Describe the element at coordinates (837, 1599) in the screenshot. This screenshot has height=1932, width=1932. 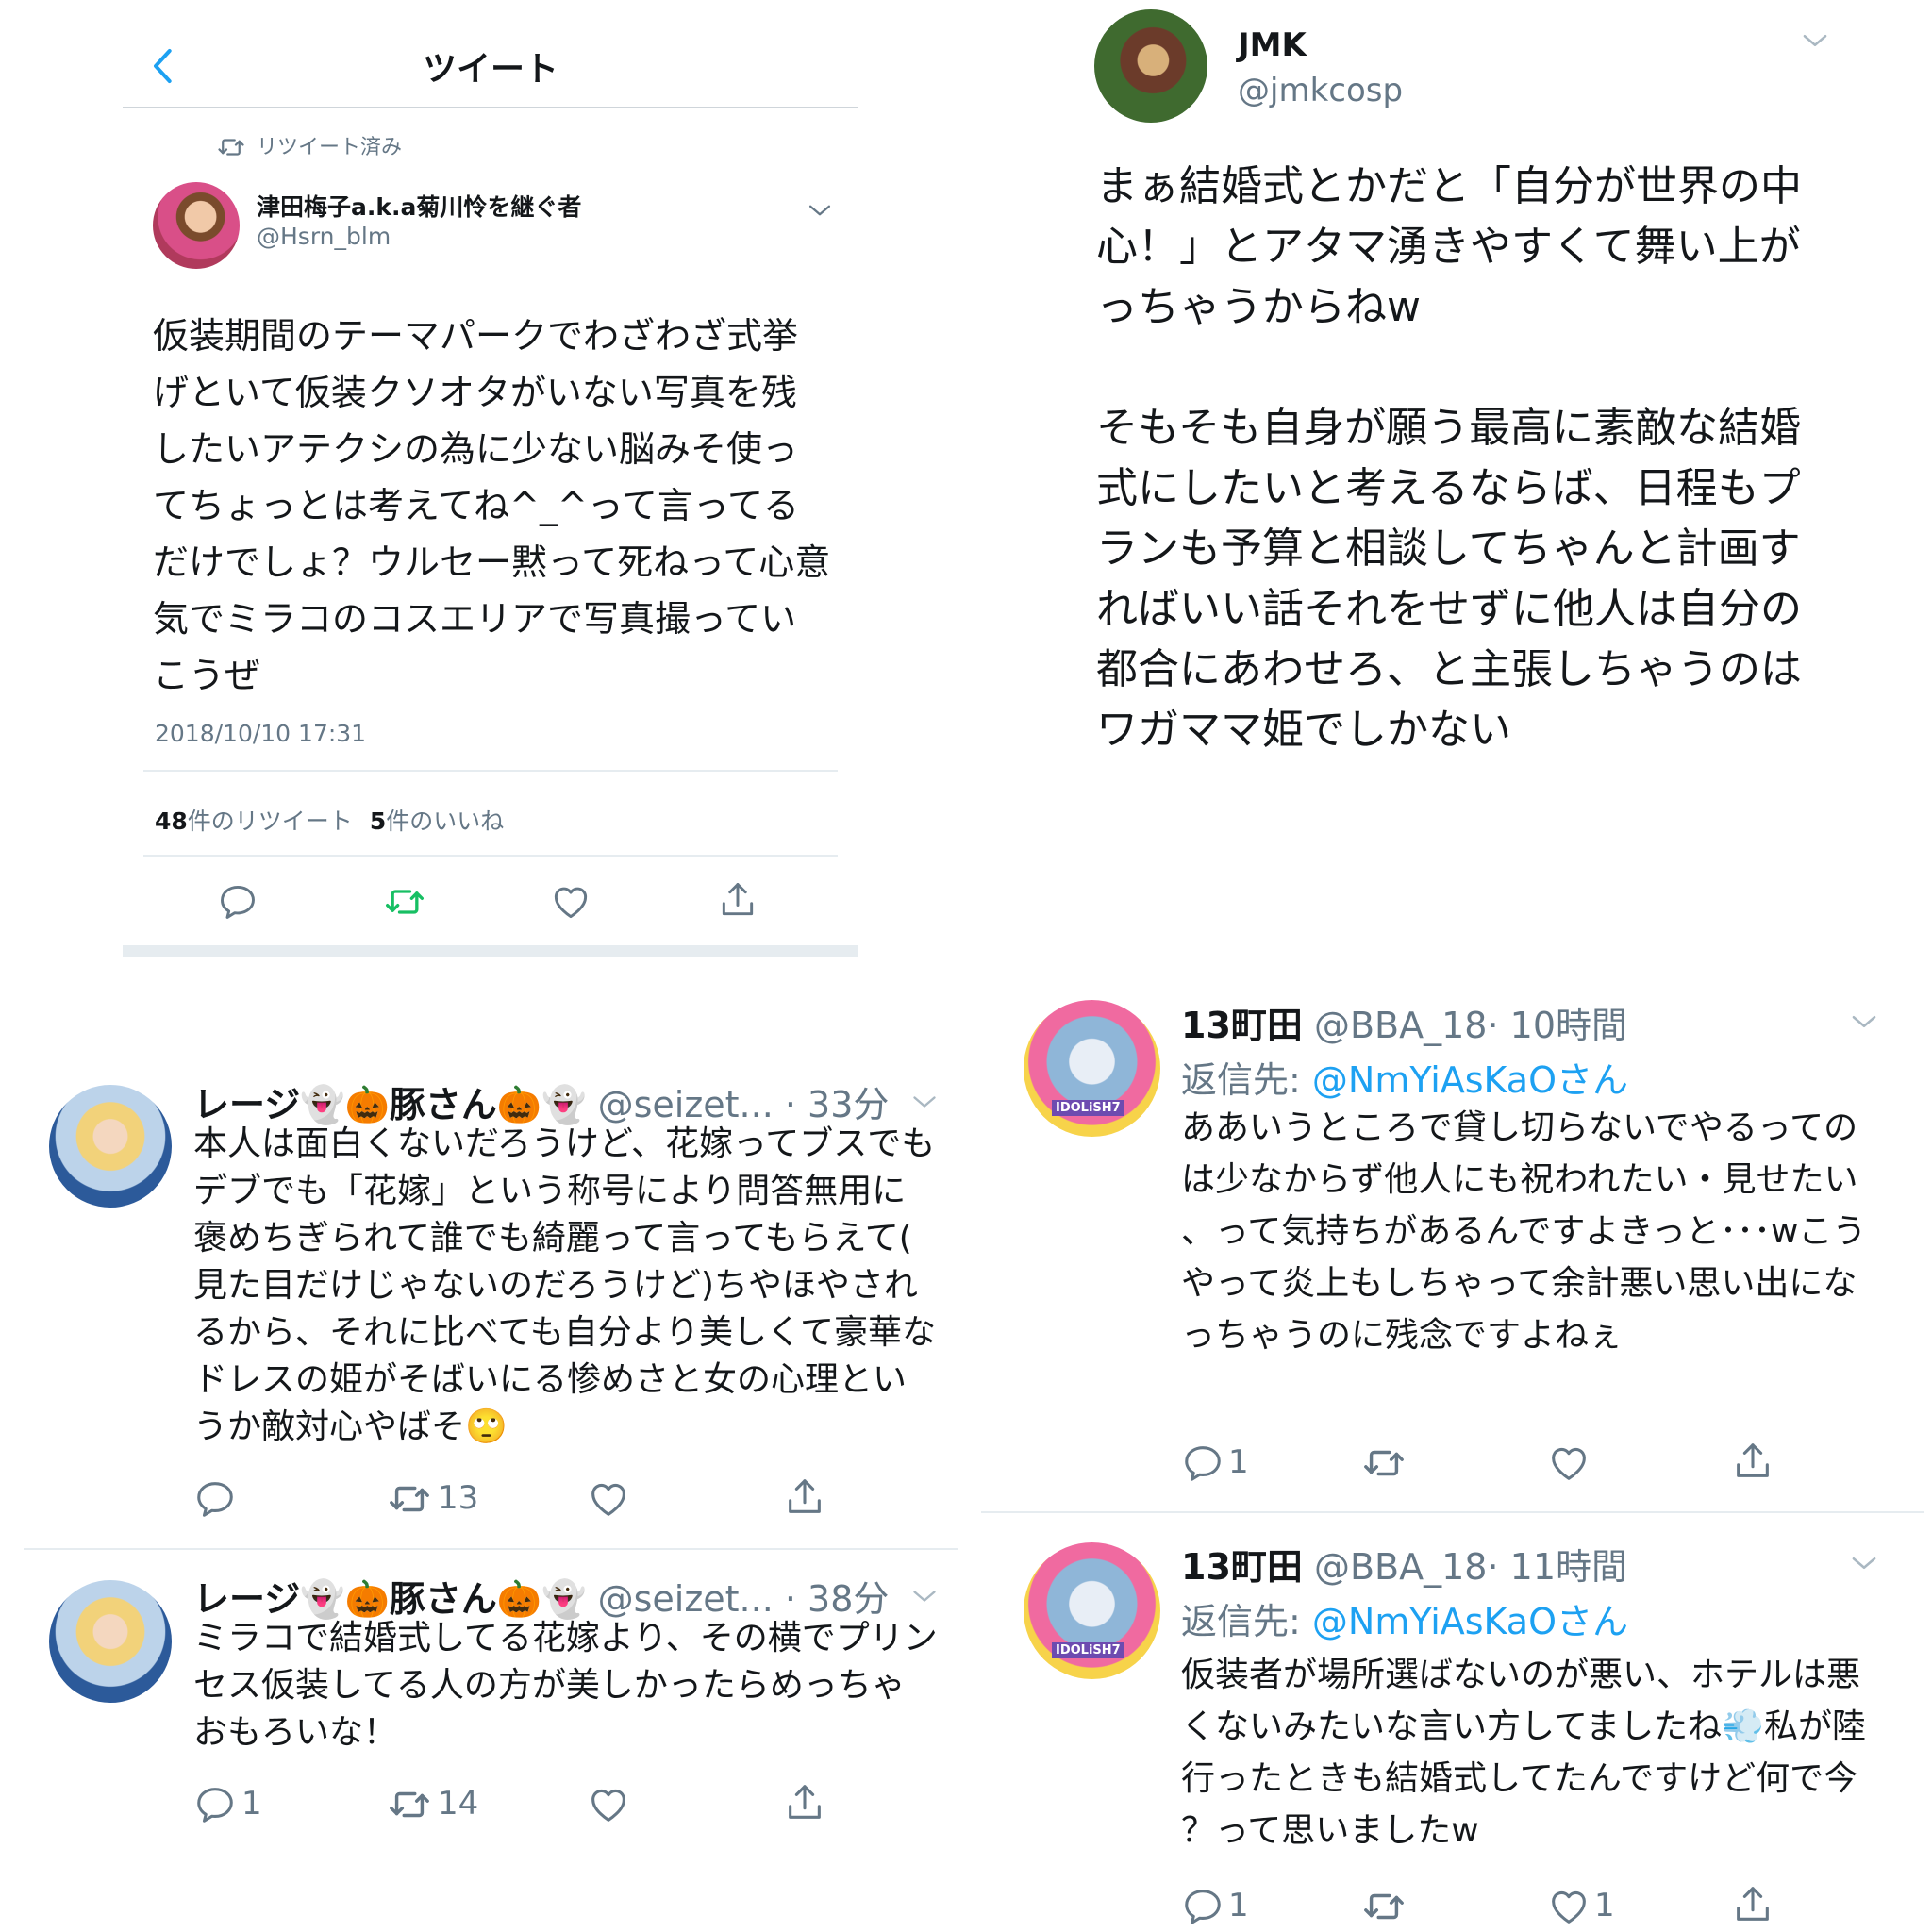
I see `reply-time: · 38分` at that location.